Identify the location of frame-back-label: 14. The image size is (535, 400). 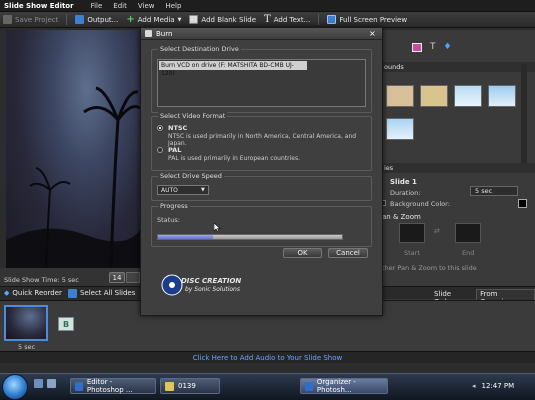
(117, 277).